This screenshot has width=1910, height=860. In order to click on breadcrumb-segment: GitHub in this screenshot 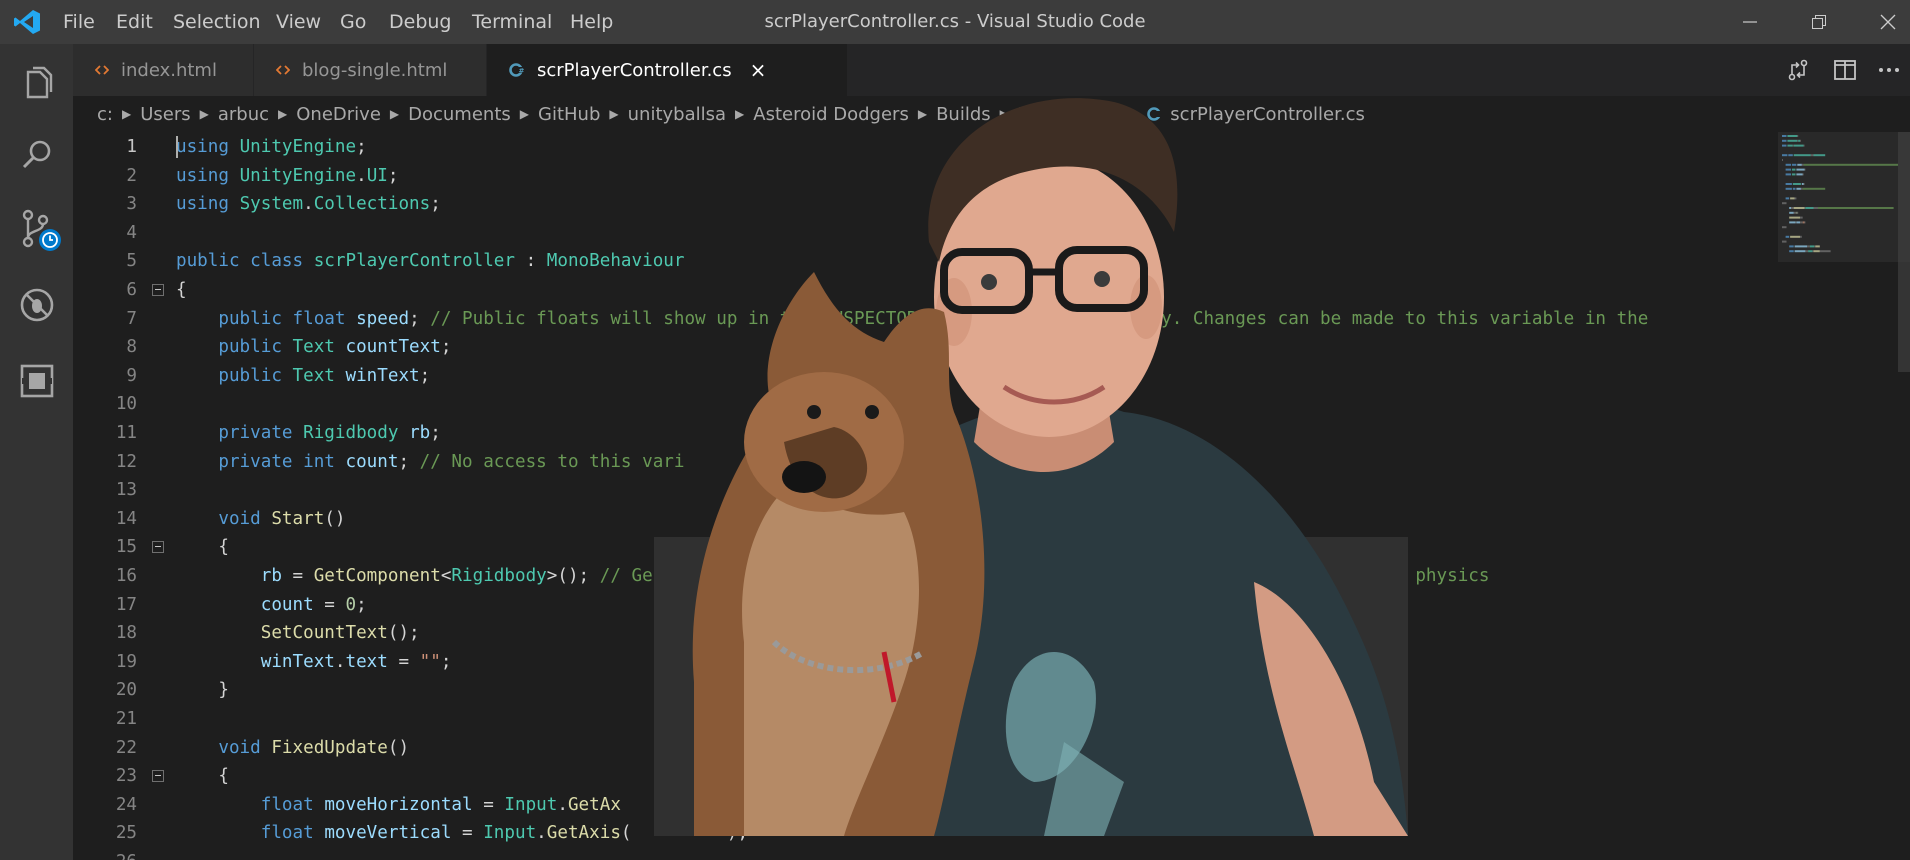, I will do `click(569, 114)`.